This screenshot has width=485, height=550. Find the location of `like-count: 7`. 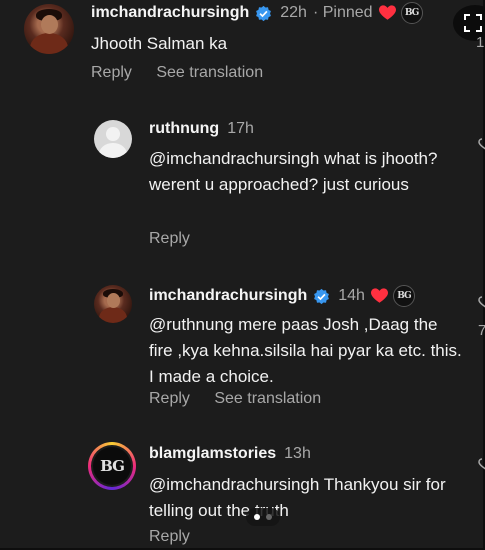

like-count: 7 is located at coordinates (481, 330).